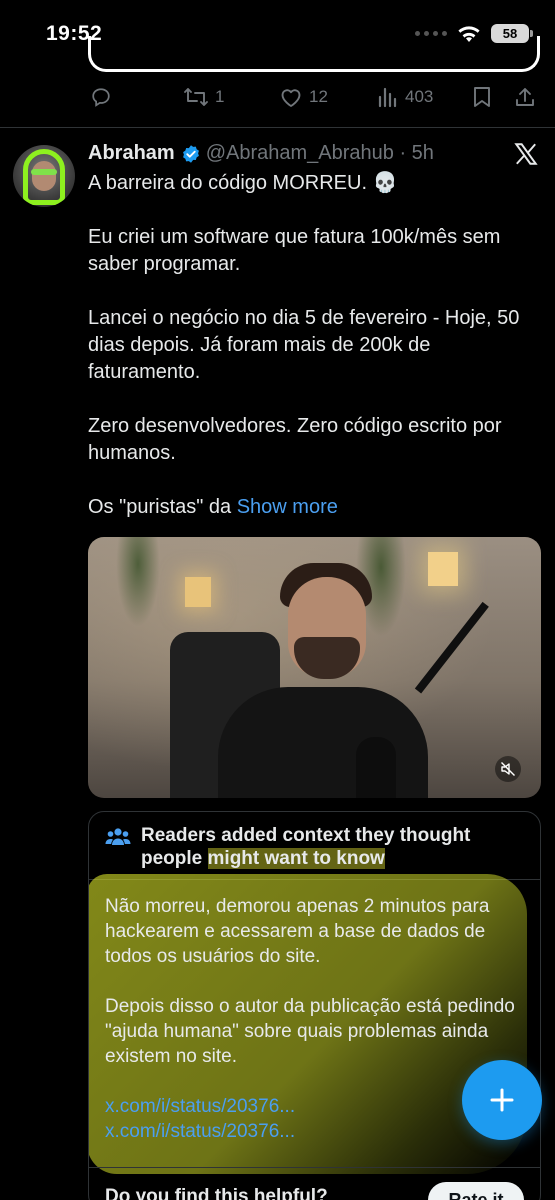 This screenshot has height=1200, width=555. Describe the element at coordinates (162, 507) in the screenshot. I see `tweet-truncated-text: Os "puristas" da` at that location.